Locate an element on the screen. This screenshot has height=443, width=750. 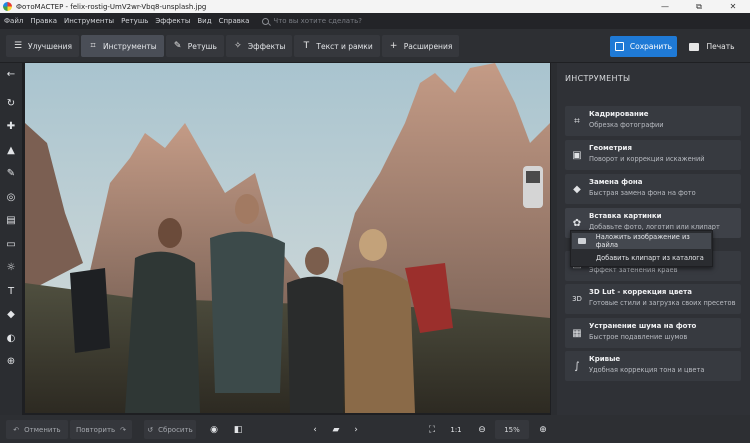
fill-icon: ◆ is located at coordinates (11, 314).